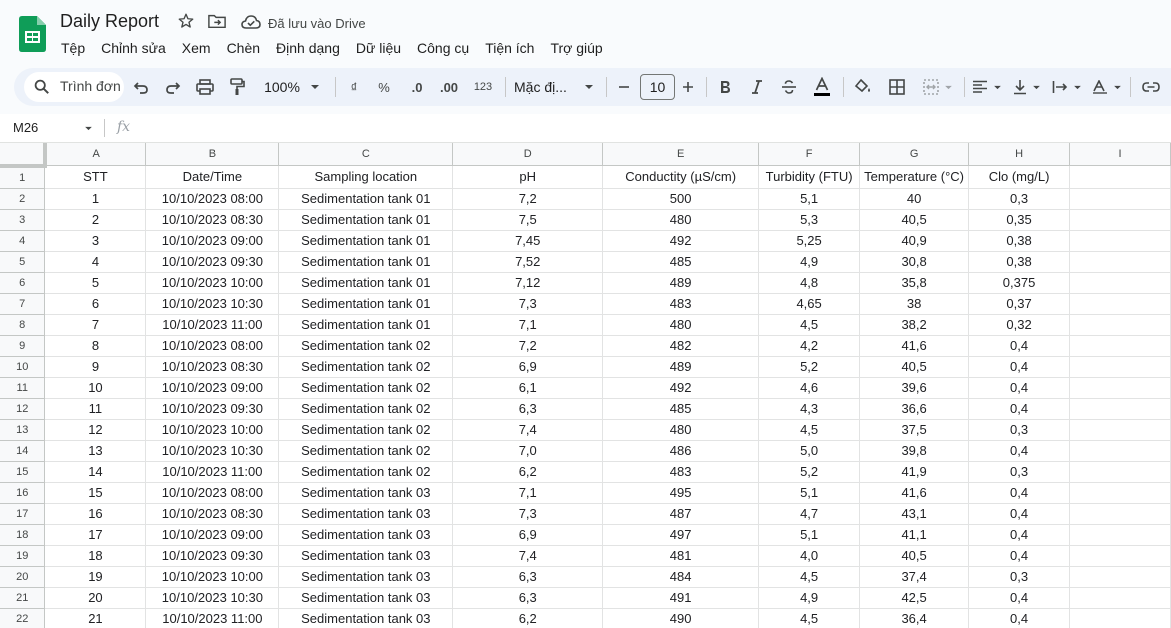 This screenshot has height=628, width=1171. Describe the element at coordinates (354, 87) in the screenshot. I see `format-currency-button: ₫` at that location.